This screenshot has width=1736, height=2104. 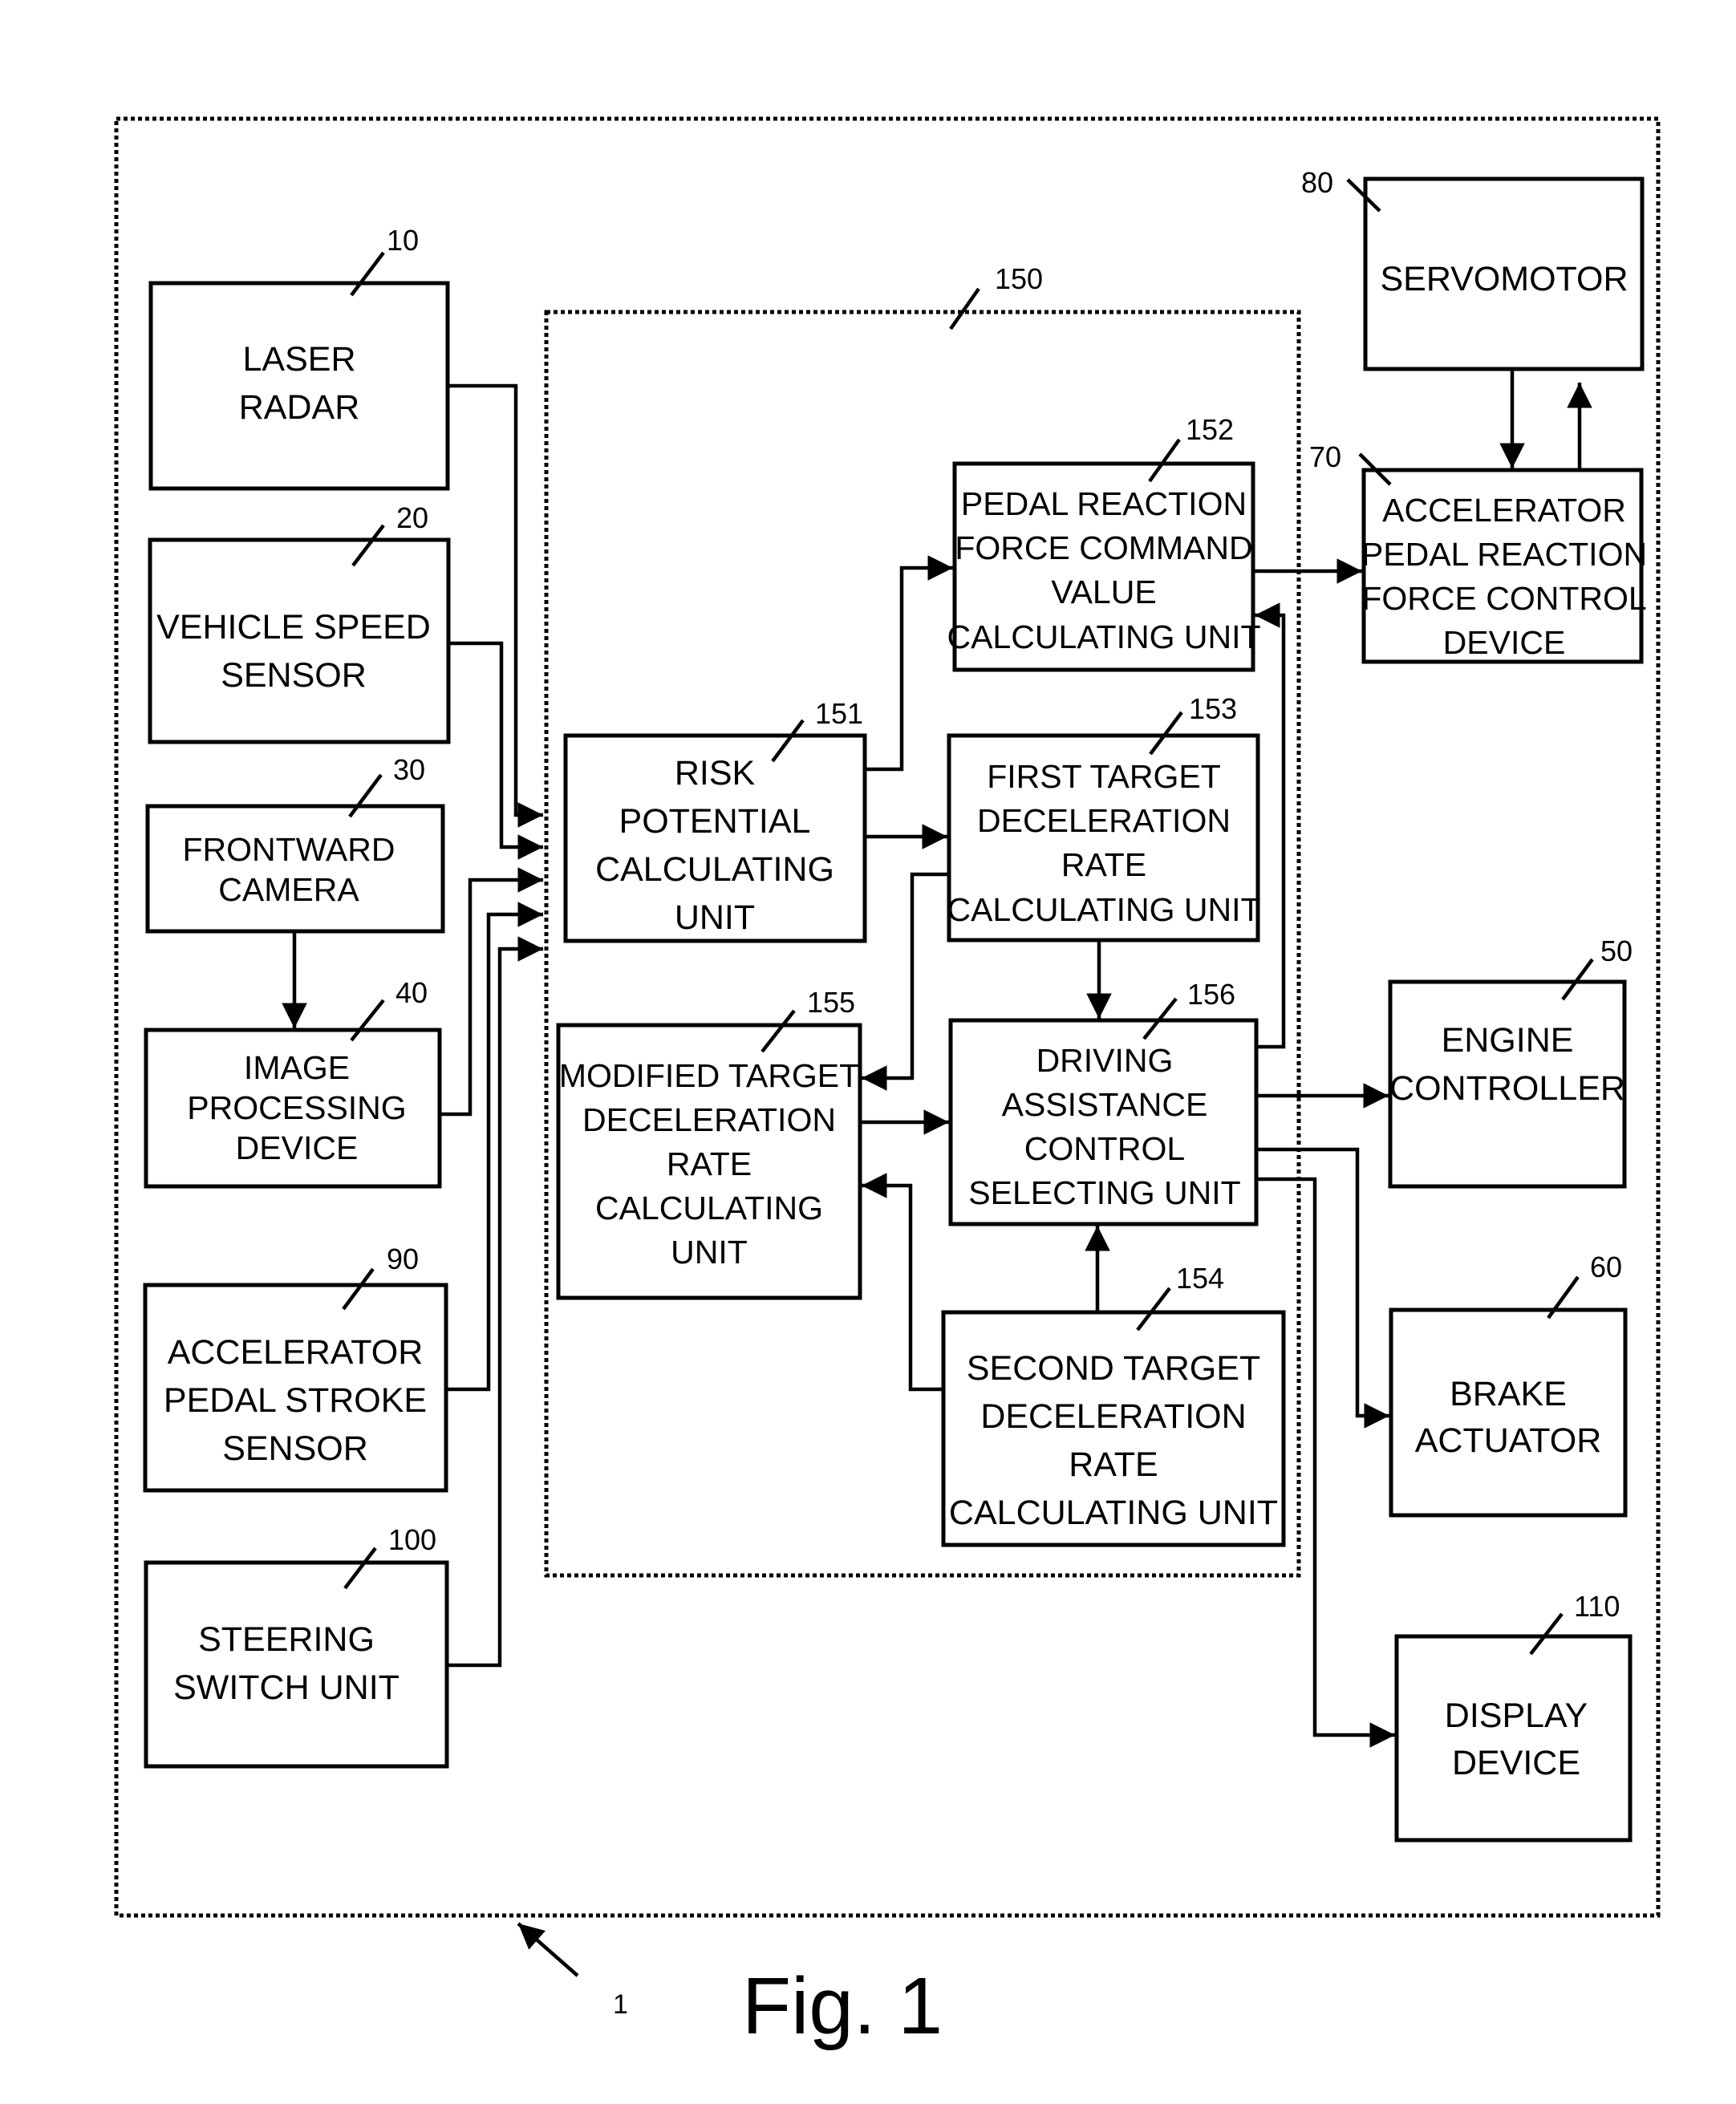 What do you see at coordinates (1617, 950) in the screenshot?
I see `ref-number: 50` at bounding box center [1617, 950].